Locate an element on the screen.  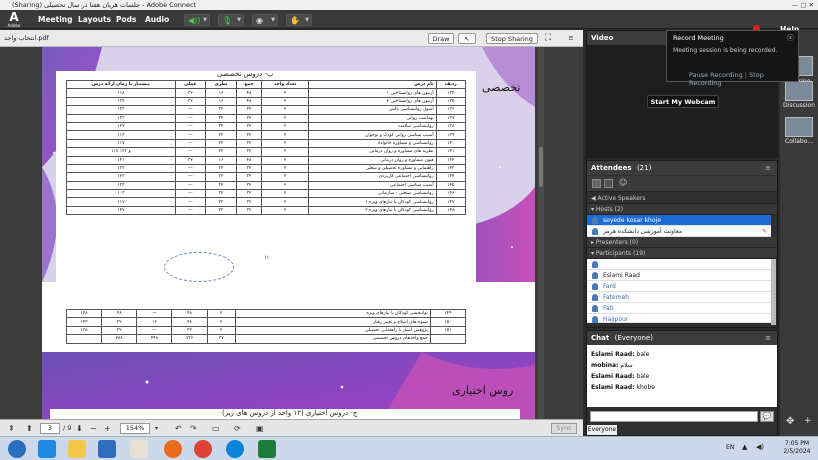
pointer-button: ↖ is located at coordinates (467, 38).